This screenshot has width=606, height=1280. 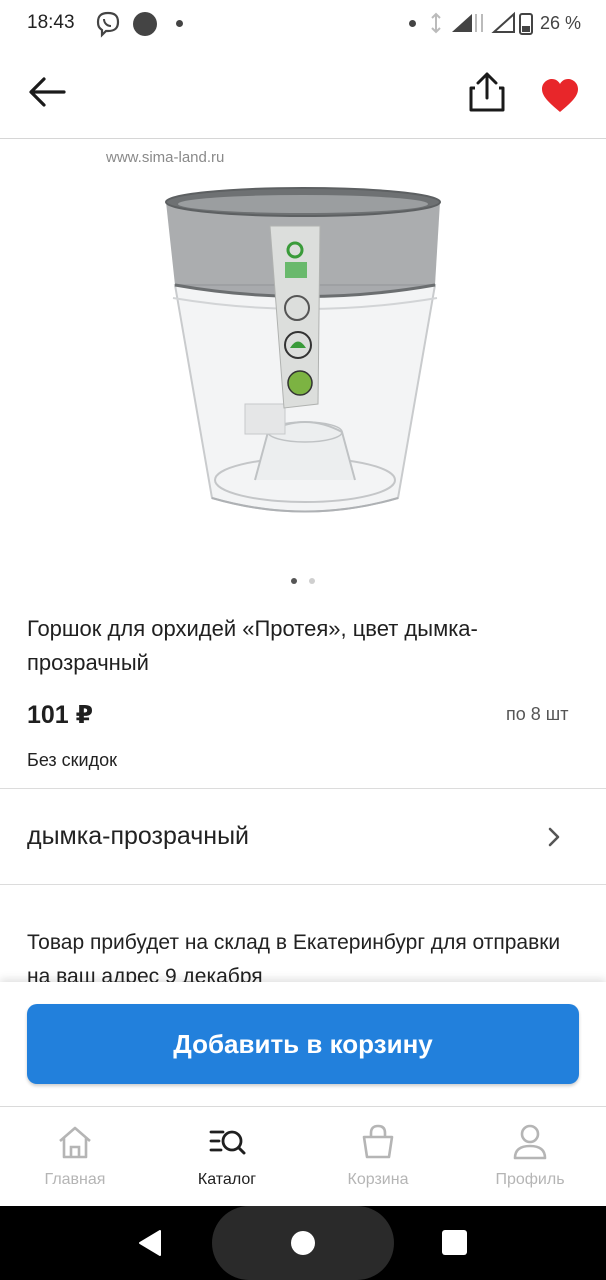 I want to click on nav-item-cart: Корзина, so click(x=378, y=1156).